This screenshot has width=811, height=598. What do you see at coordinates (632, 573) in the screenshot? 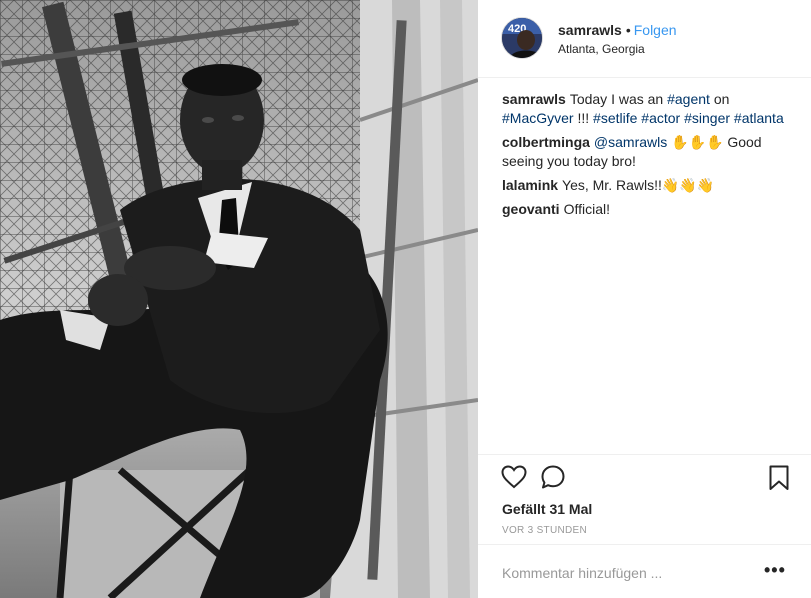
I see `comment-input` at bounding box center [632, 573].